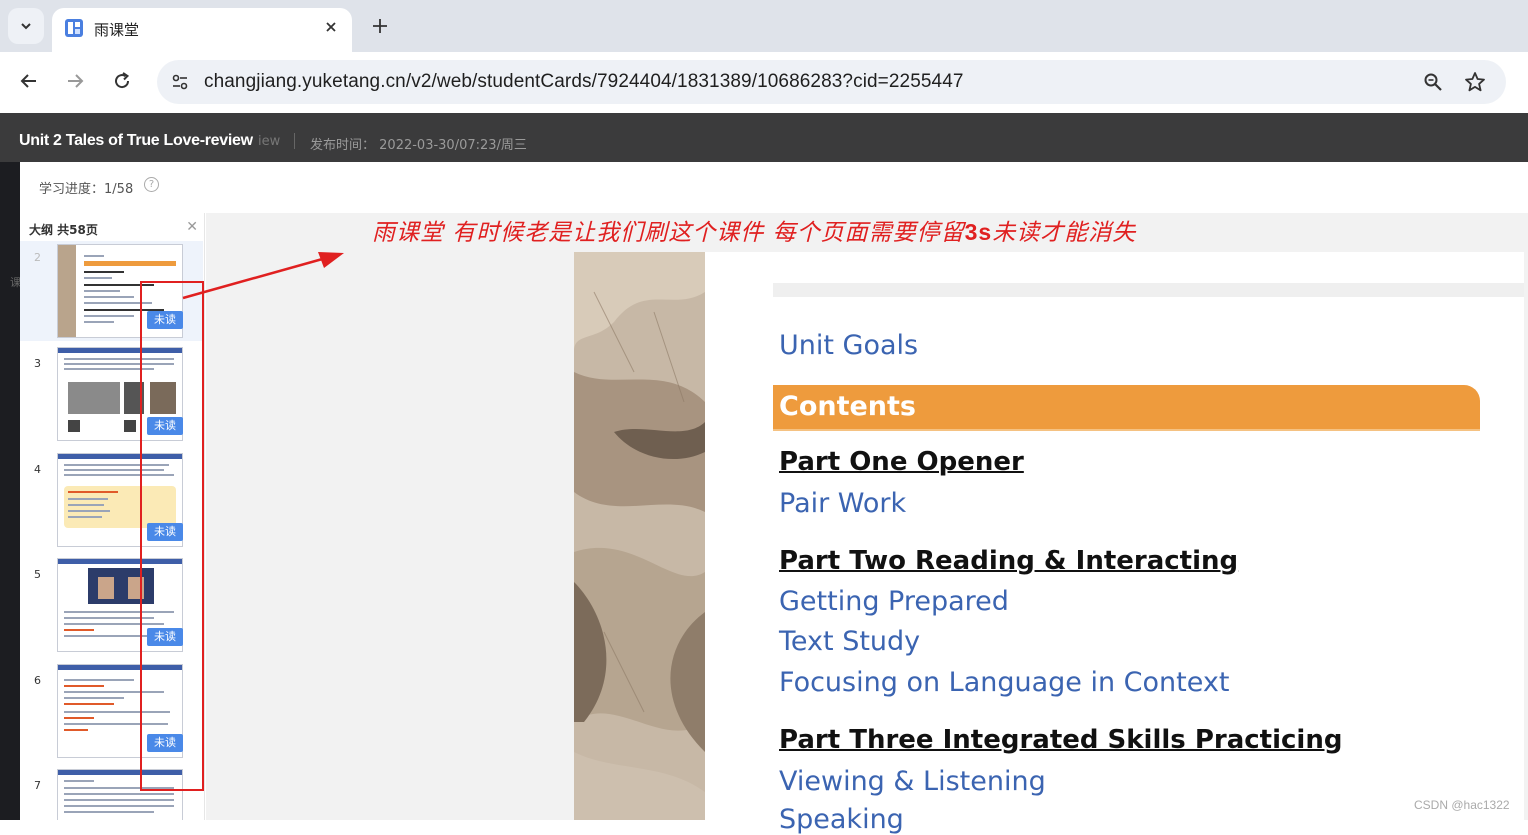 The height and width of the screenshot is (835, 1528). I want to click on slide-top-band, so click(1148, 290).